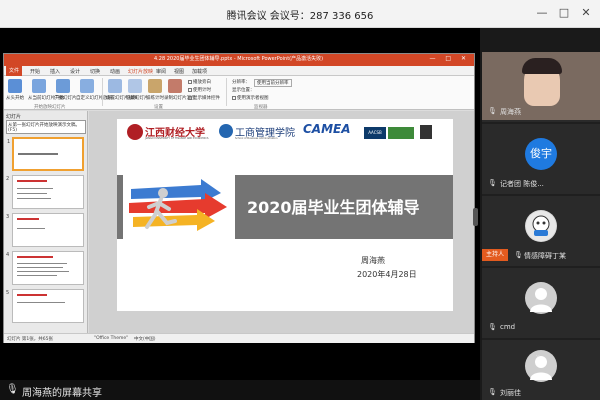  What do you see at coordinates (475, 217) in the screenshot?
I see `share-side-handle` at bounding box center [475, 217].